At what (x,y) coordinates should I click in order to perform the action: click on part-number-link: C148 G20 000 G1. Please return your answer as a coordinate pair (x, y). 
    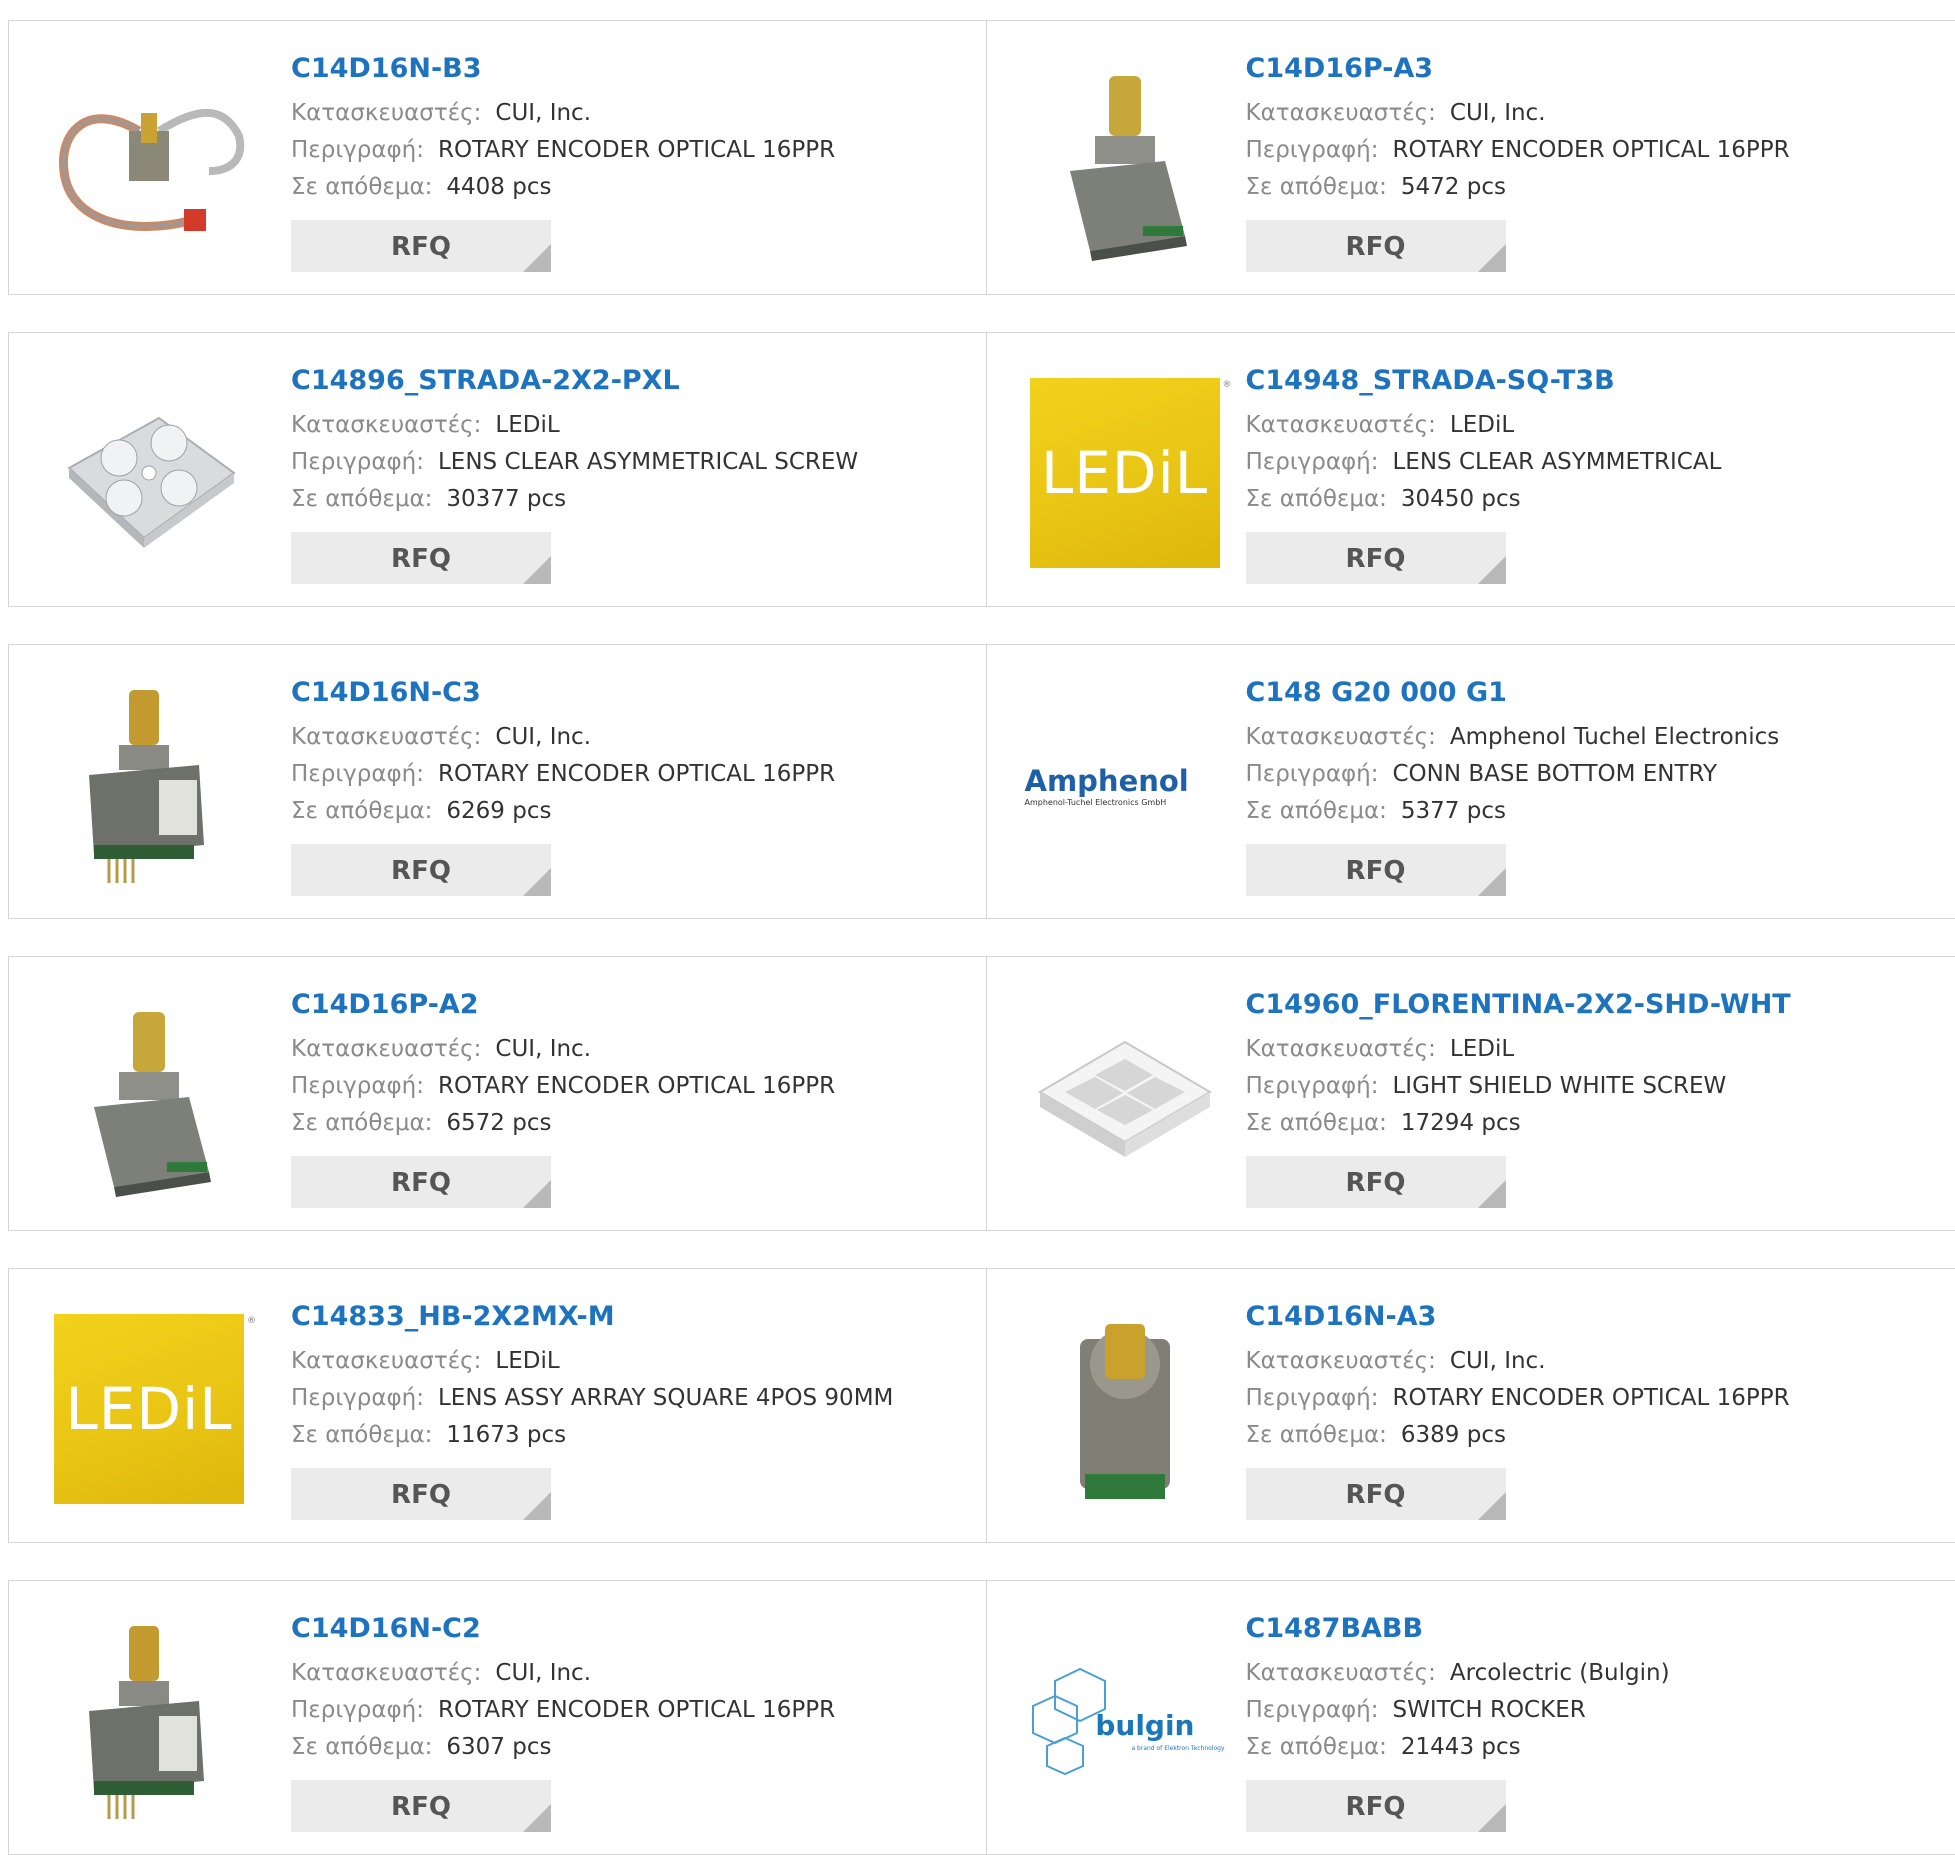
    Looking at the image, I should click on (1513, 693).